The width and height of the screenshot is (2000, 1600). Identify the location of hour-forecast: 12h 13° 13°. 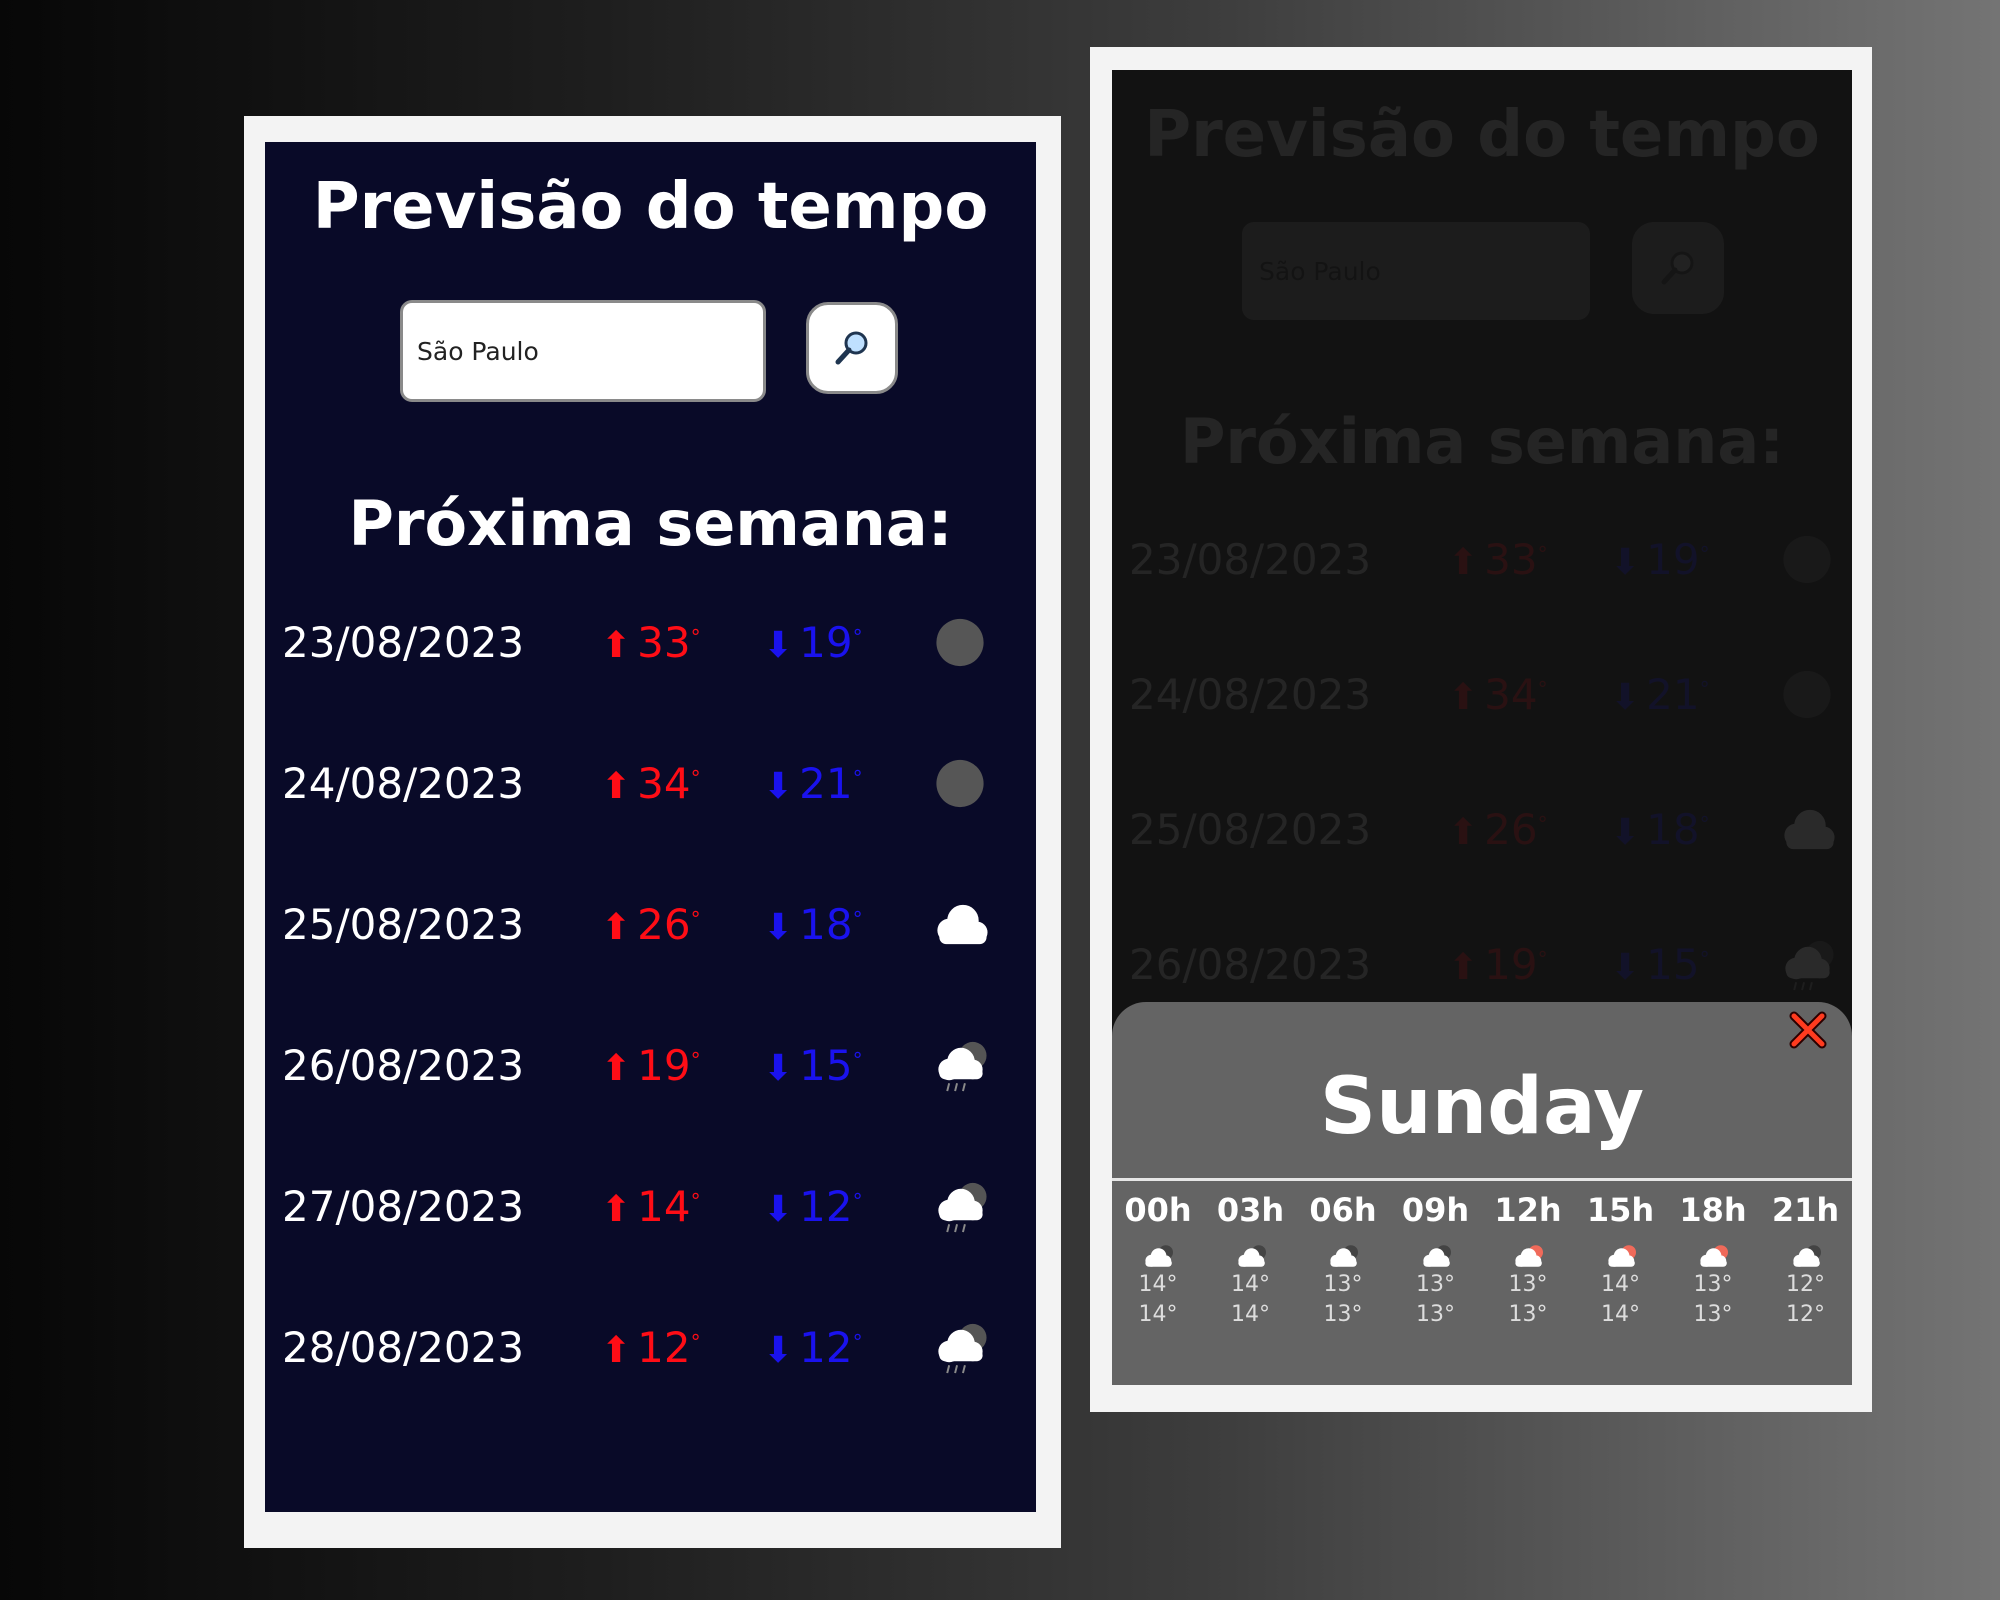
(1528, 1259).